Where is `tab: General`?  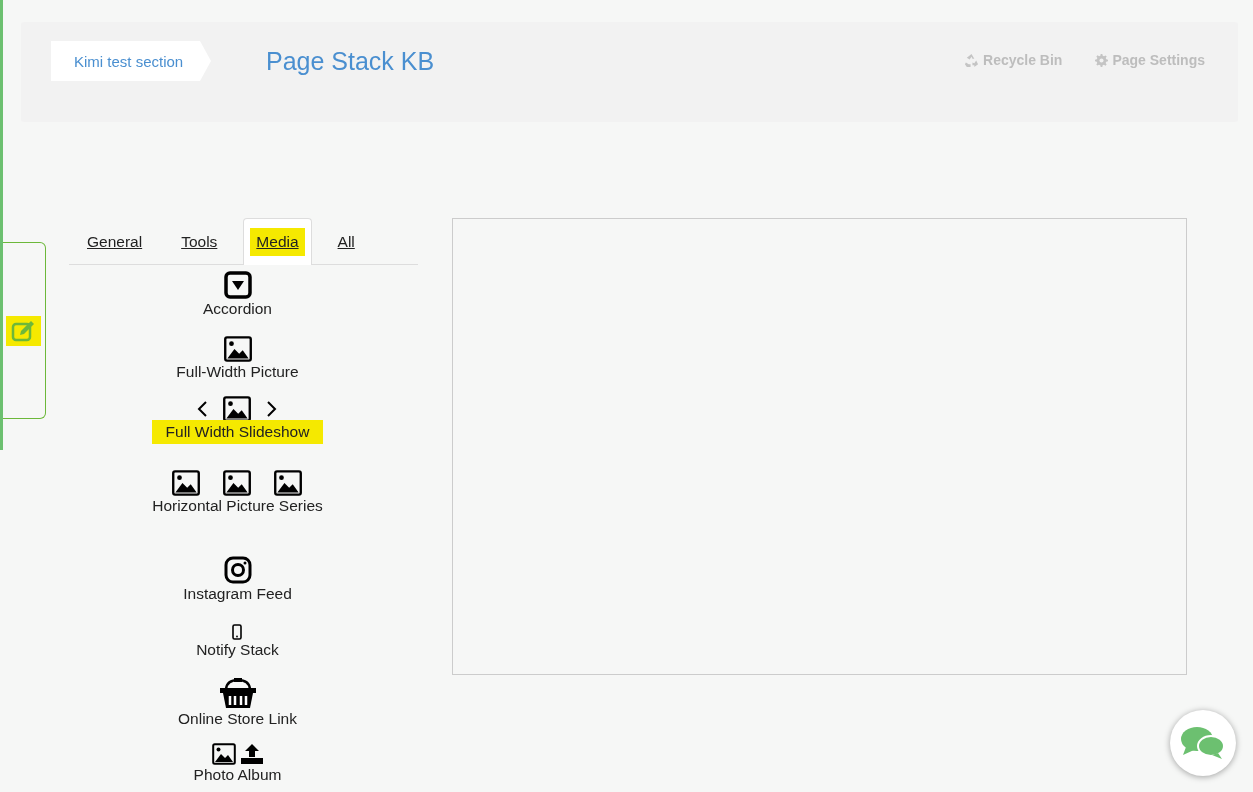 tab: General is located at coordinates (115, 241).